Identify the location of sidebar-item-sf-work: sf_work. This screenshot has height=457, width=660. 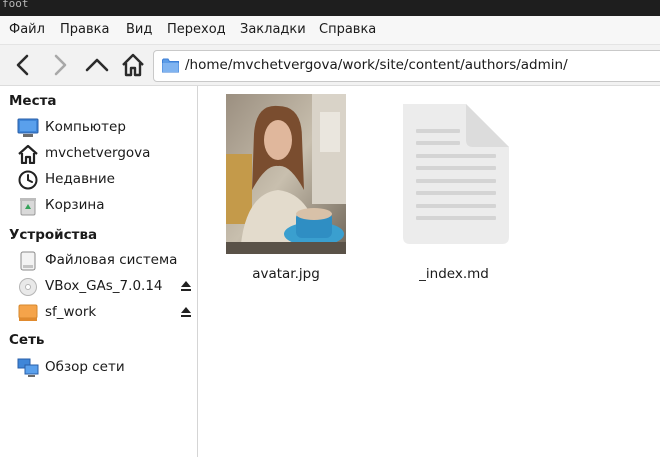
(106, 313).